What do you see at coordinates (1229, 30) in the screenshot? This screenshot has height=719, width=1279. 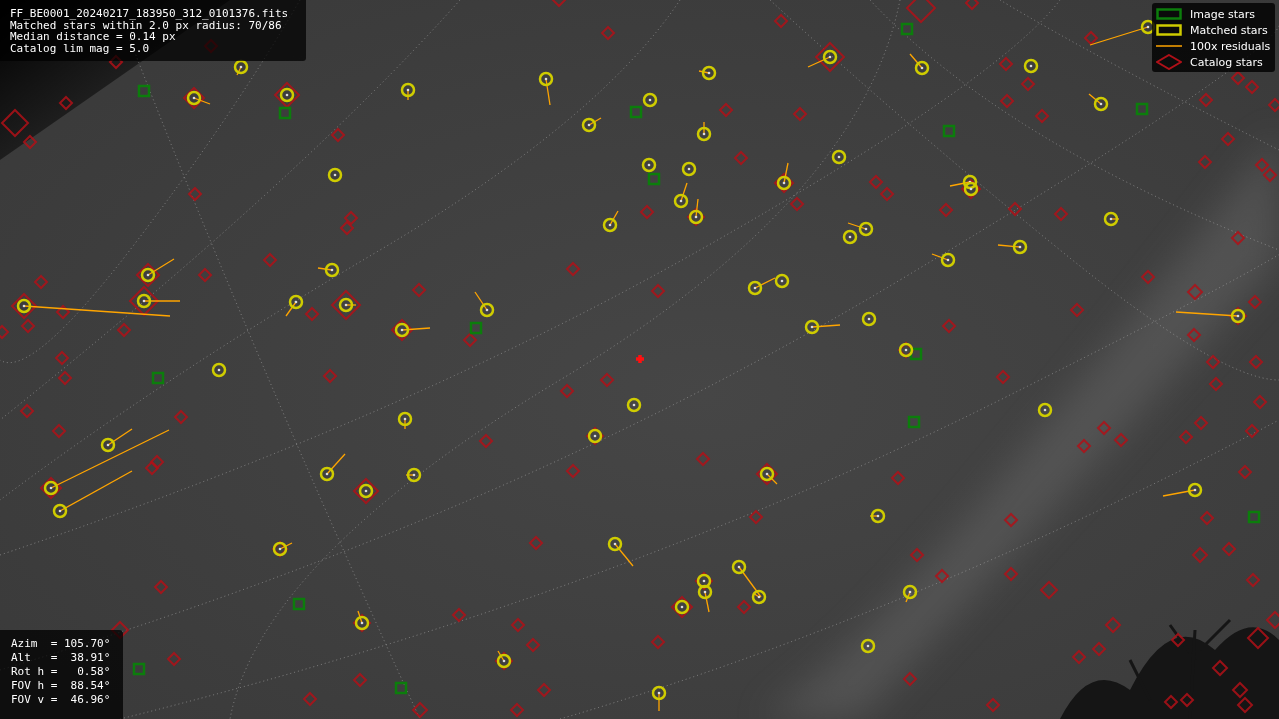 I see `legend-label: Matched stars` at bounding box center [1229, 30].